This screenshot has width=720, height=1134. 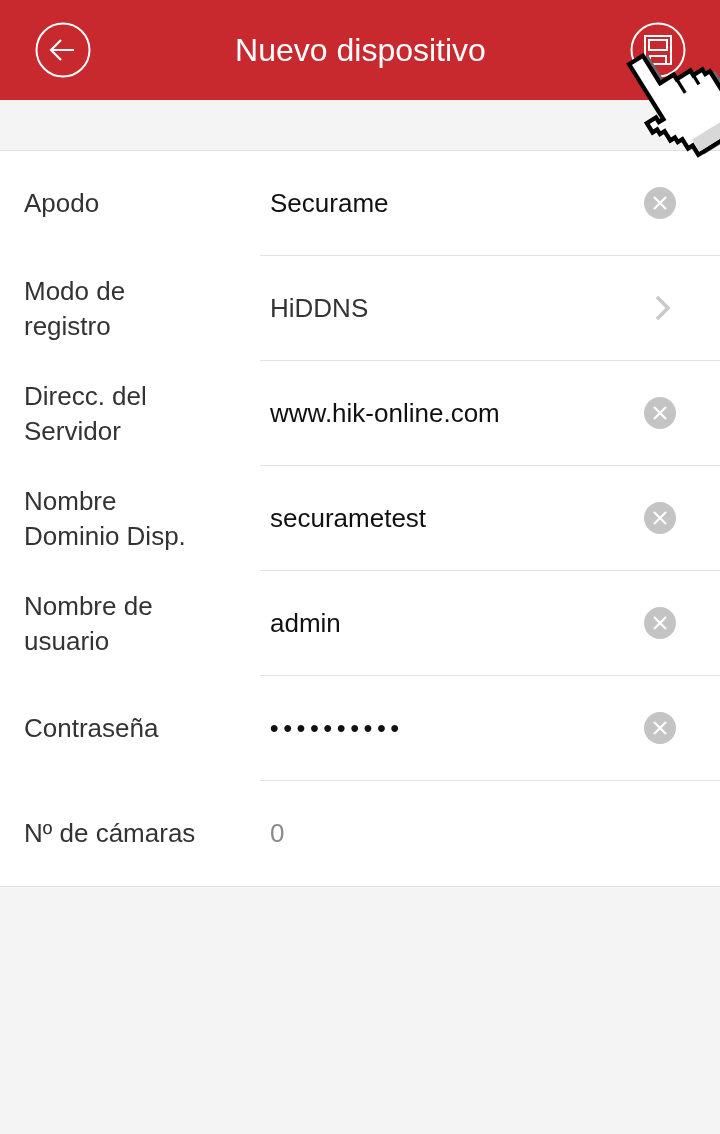 What do you see at coordinates (277, 833) in the screenshot?
I see `value-text: 0` at bounding box center [277, 833].